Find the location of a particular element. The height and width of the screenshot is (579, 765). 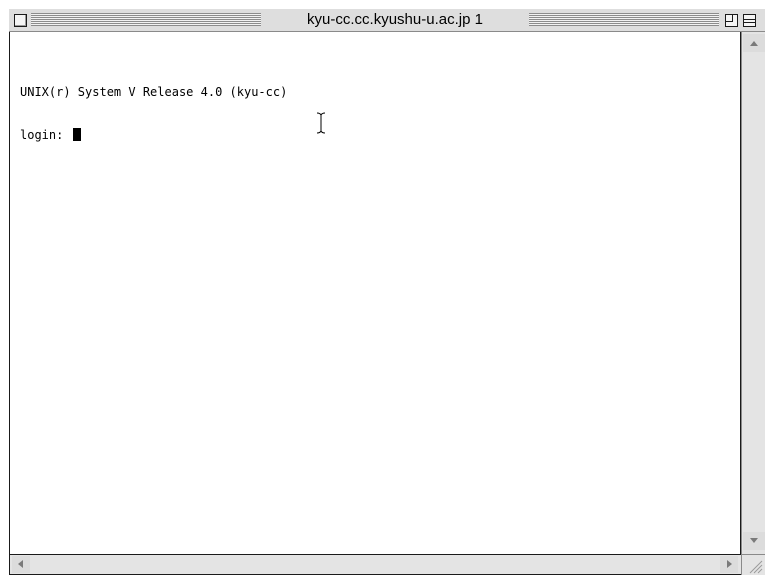

arrow-up-icon is located at coordinates (754, 43).